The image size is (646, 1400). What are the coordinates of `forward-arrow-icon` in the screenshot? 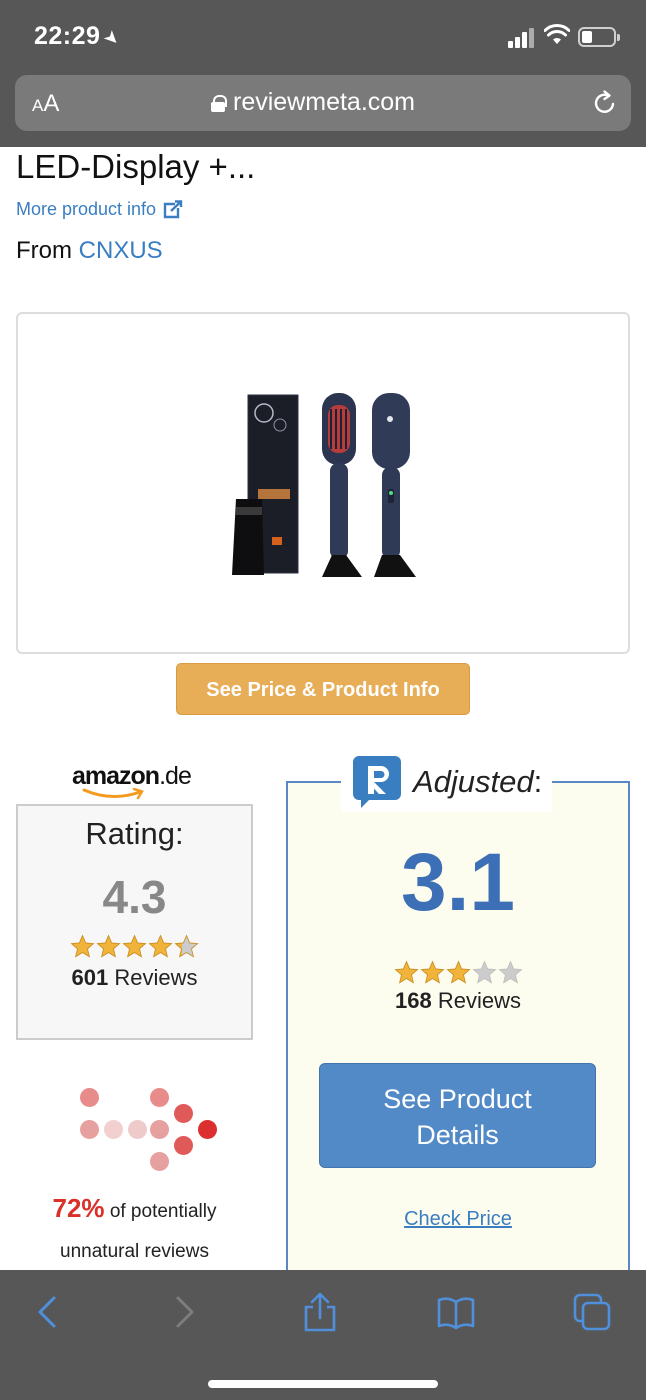 It's located at (184, 1312).